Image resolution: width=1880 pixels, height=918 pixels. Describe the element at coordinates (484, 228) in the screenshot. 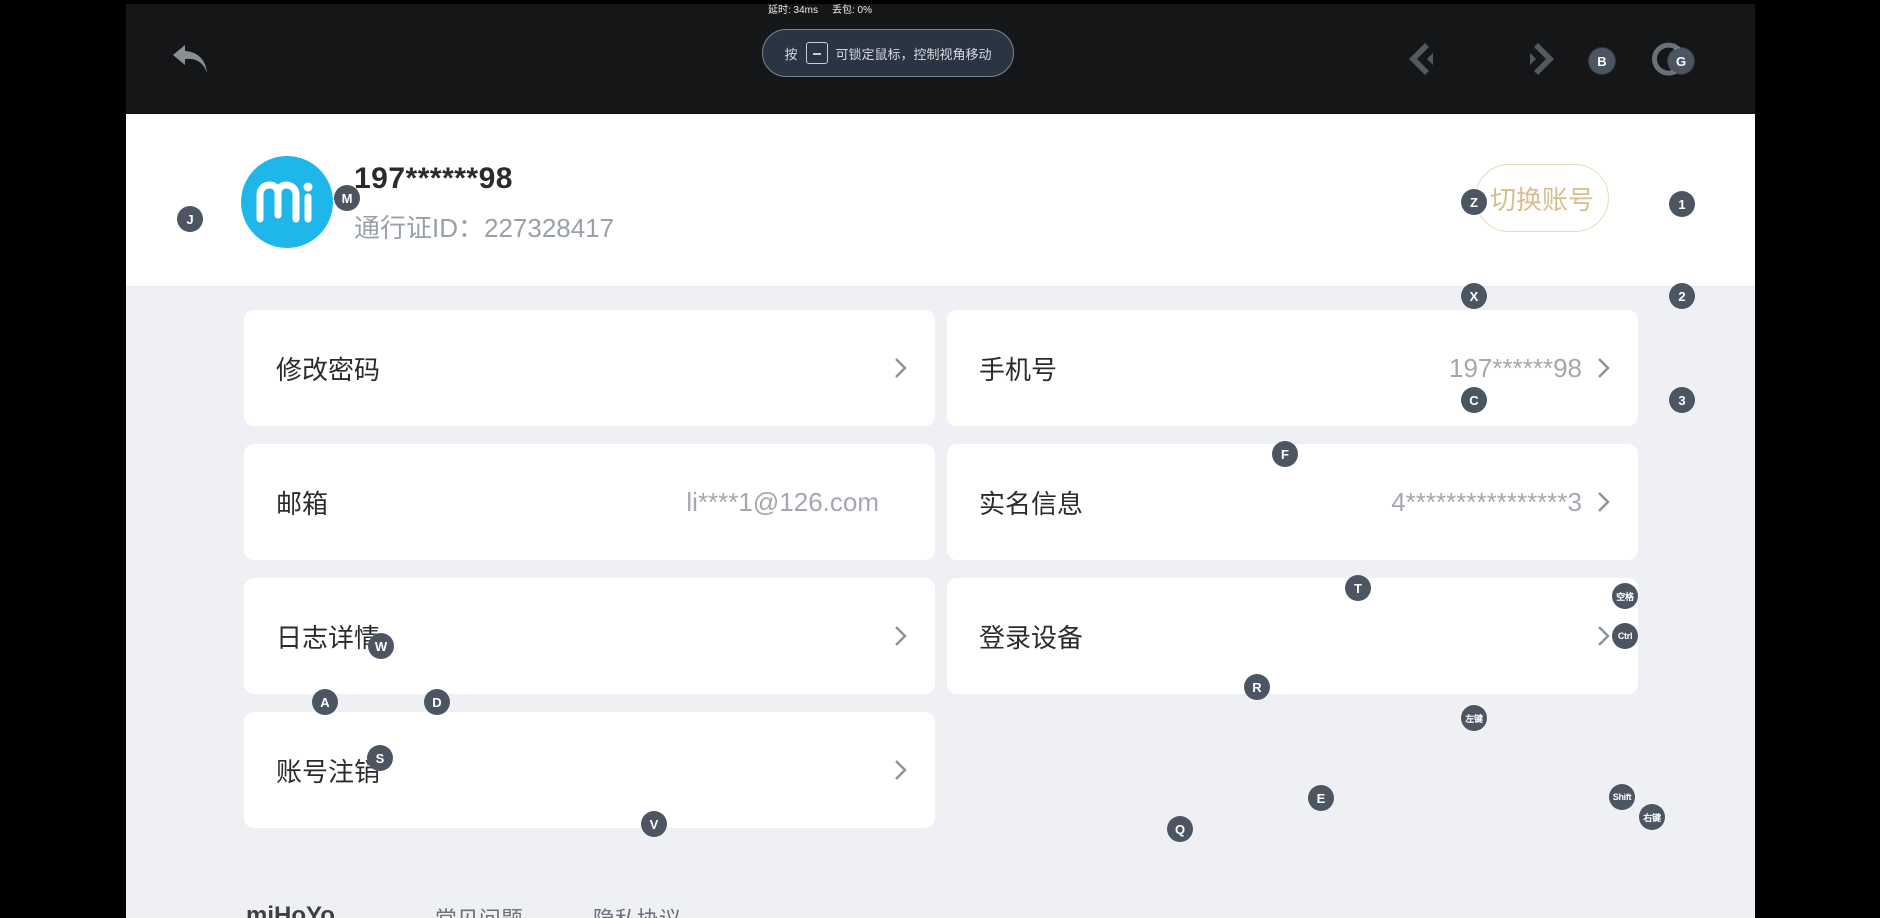

I see `passport-id: 通行证ID：227328417` at that location.